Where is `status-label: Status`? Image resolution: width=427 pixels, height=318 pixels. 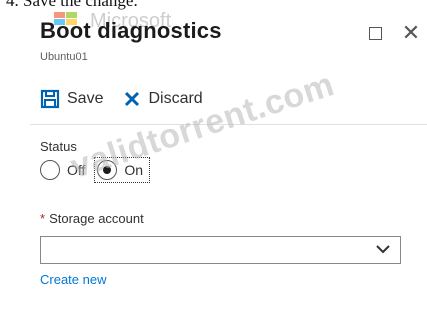 status-label: Status is located at coordinates (58, 146).